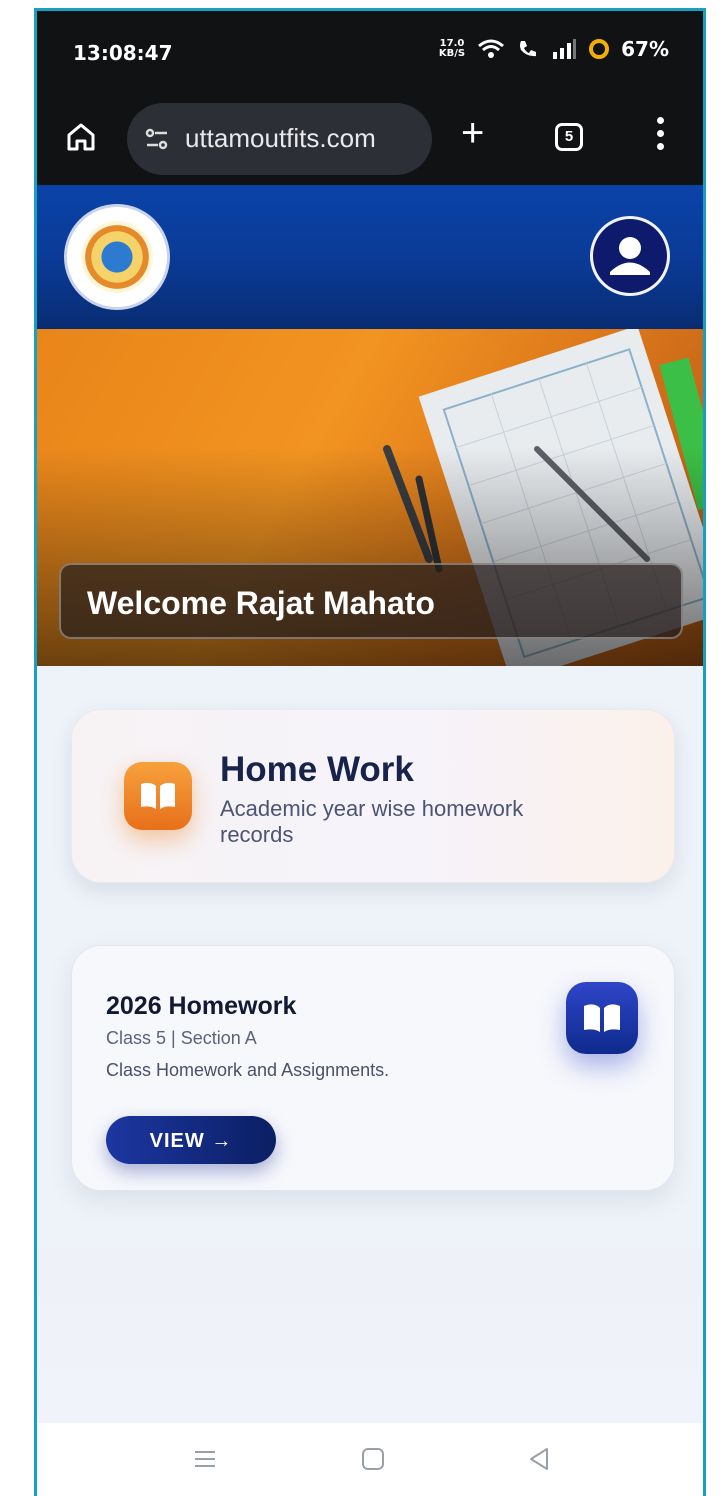 The width and height of the screenshot is (724, 1496). What do you see at coordinates (248, 1070) in the screenshot?
I see `homework-item-description: Class Homework and Assignments.` at bounding box center [248, 1070].